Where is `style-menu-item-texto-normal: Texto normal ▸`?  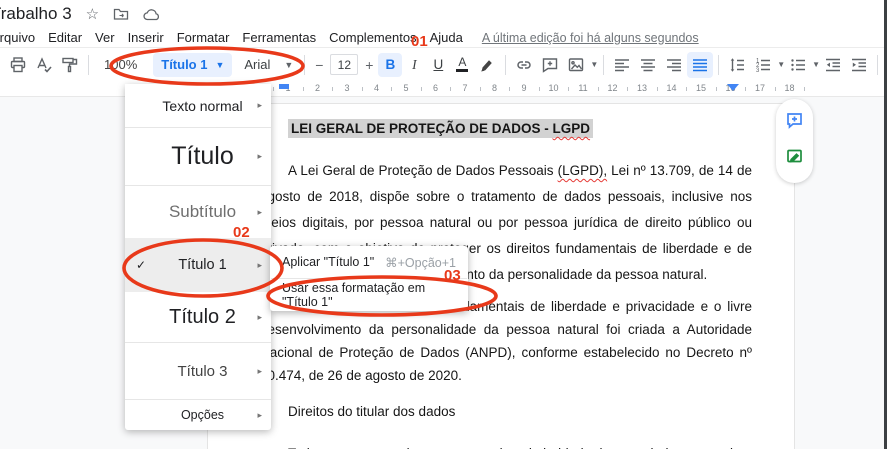 style-menu-item-texto-normal: Texto normal ▸ is located at coordinates (198, 106).